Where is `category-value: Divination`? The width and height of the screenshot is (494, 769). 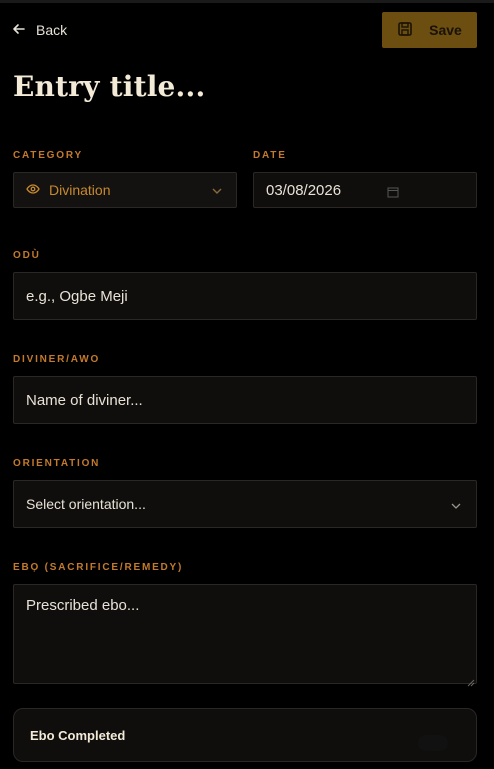
category-value: Divination is located at coordinates (80, 190).